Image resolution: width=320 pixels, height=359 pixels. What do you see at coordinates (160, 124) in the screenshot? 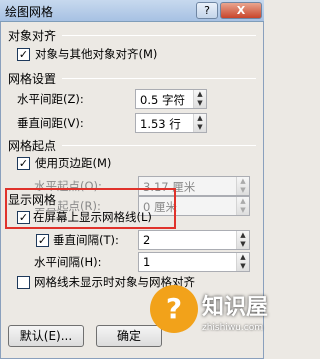
I see `vertical-spacing-value: 1.53 行` at bounding box center [160, 124].